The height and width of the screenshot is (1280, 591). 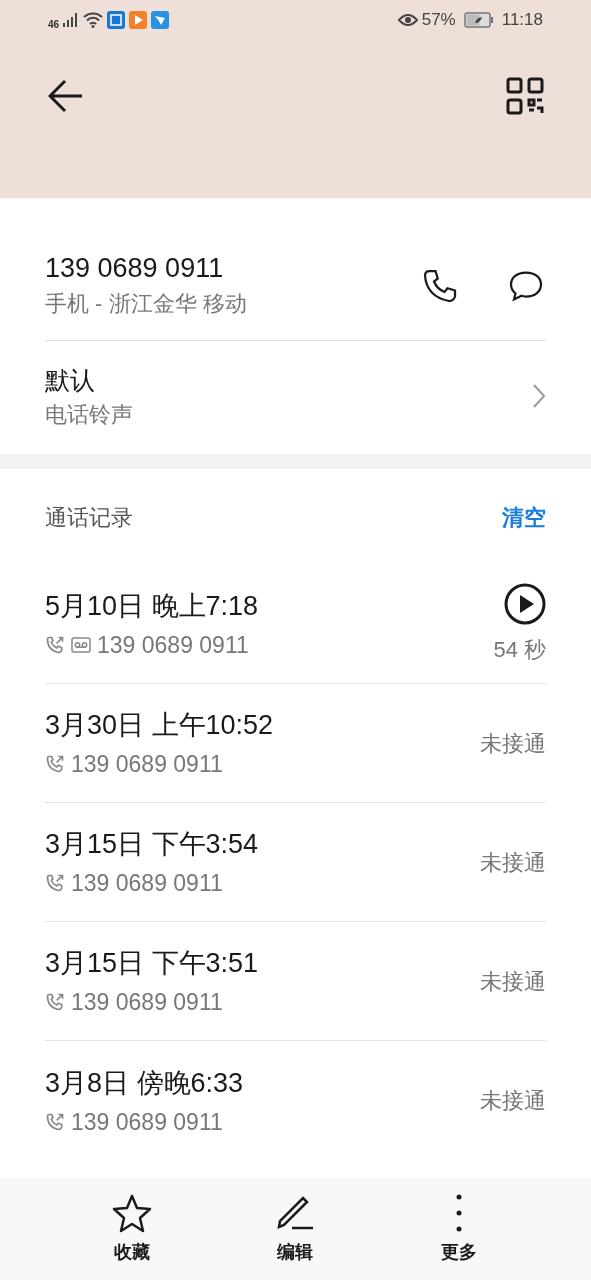 What do you see at coordinates (295, 624) in the screenshot?
I see `call-entry: 5月10日 晚上7:18 139 0689 0911 54 秒` at bounding box center [295, 624].